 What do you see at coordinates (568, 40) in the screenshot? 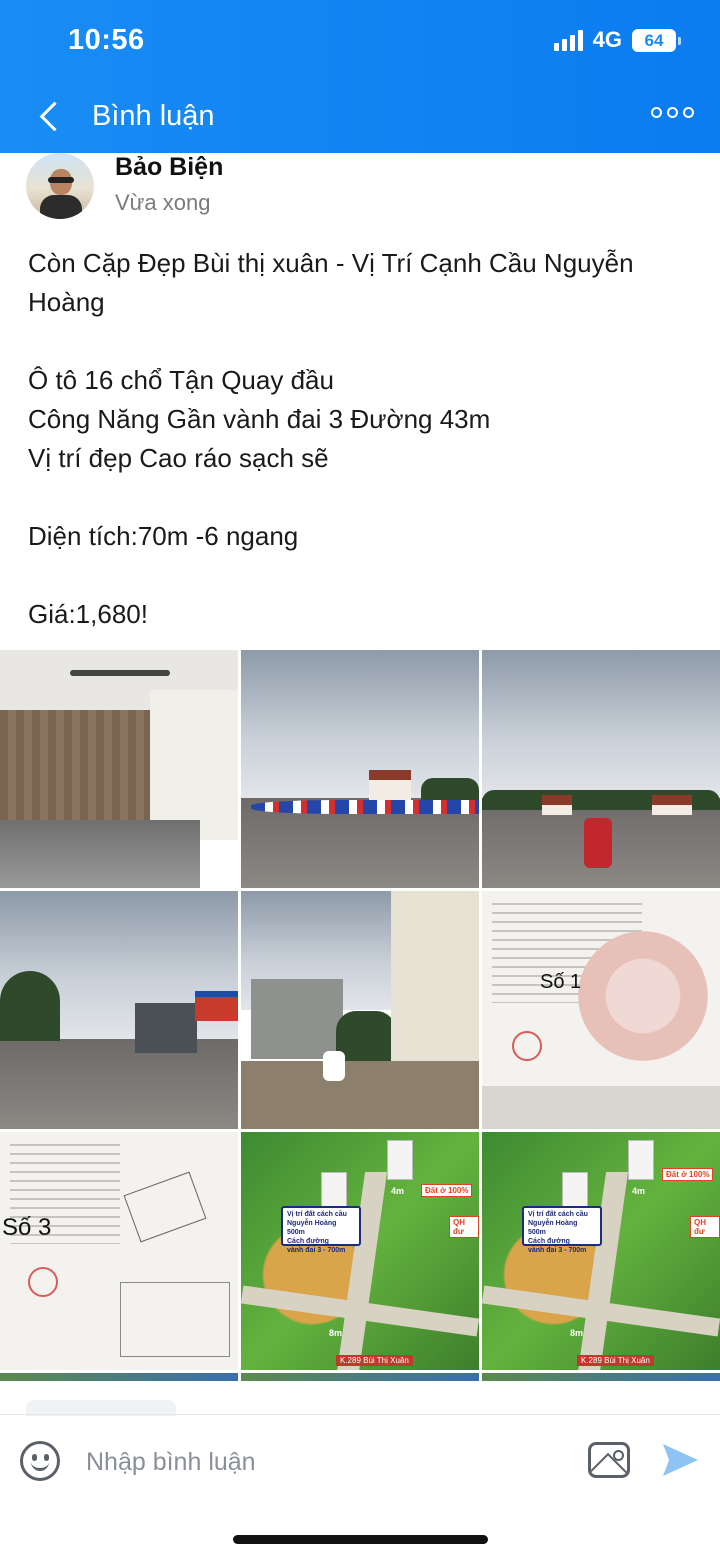
I see `signal-icon` at bounding box center [568, 40].